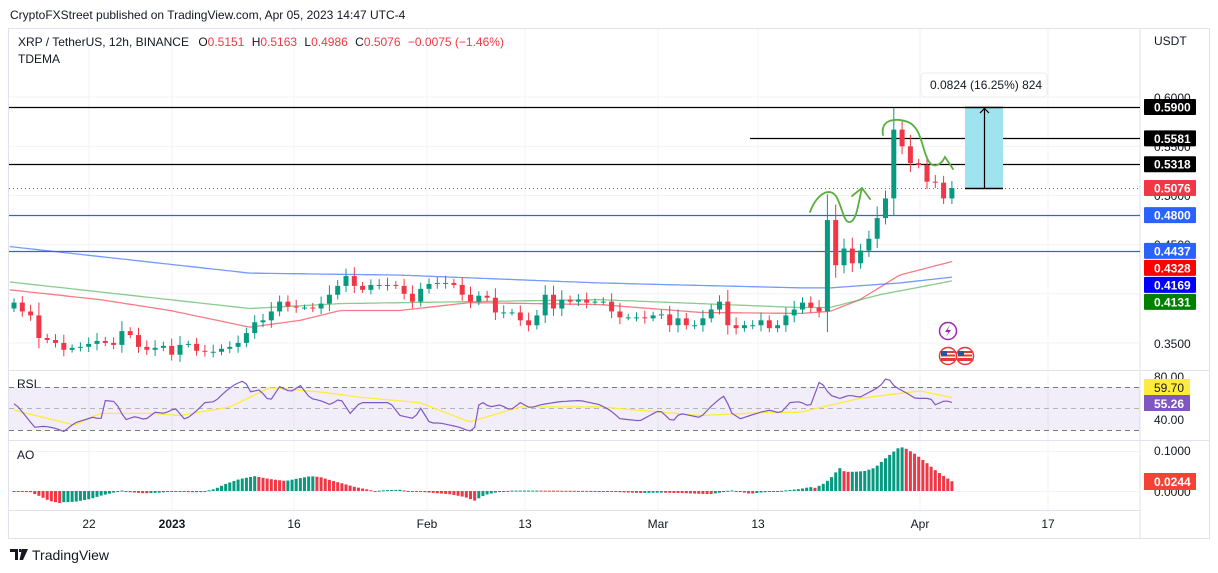 The height and width of the screenshot is (573, 1218). What do you see at coordinates (226, 42) in the screenshot?
I see `open-value: 0.5151` at bounding box center [226, 42].